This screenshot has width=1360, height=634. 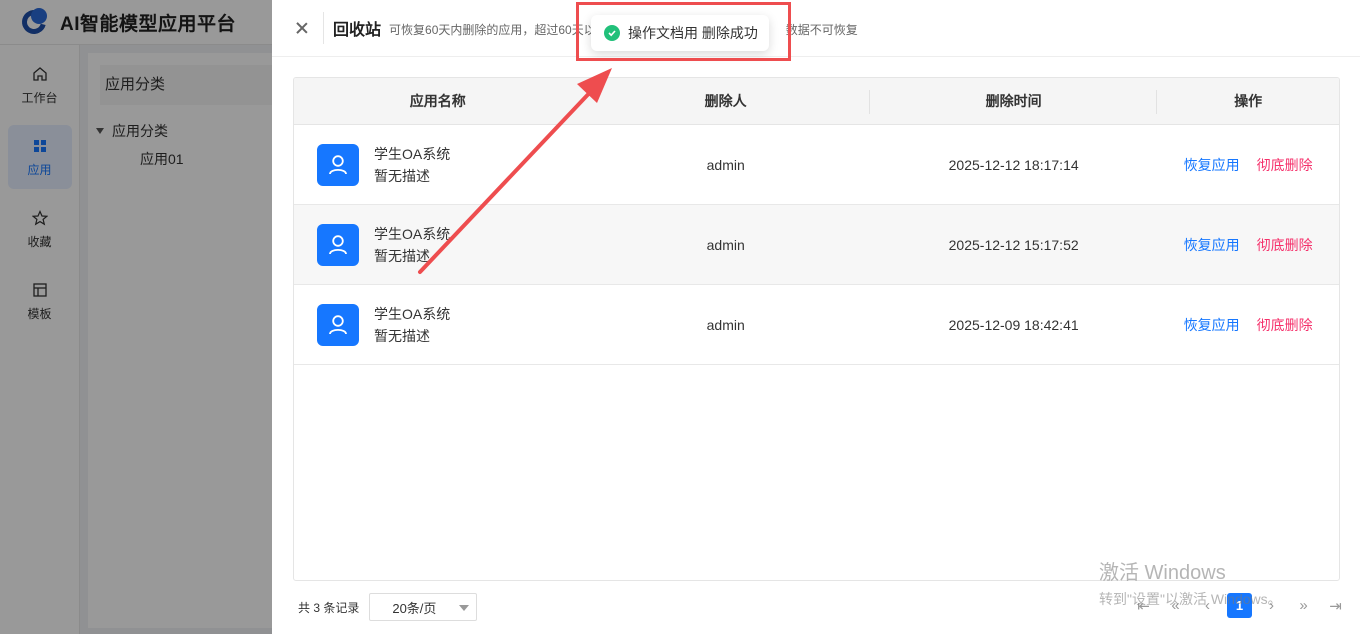 I want to click on divider, so click(x=323, y=28).